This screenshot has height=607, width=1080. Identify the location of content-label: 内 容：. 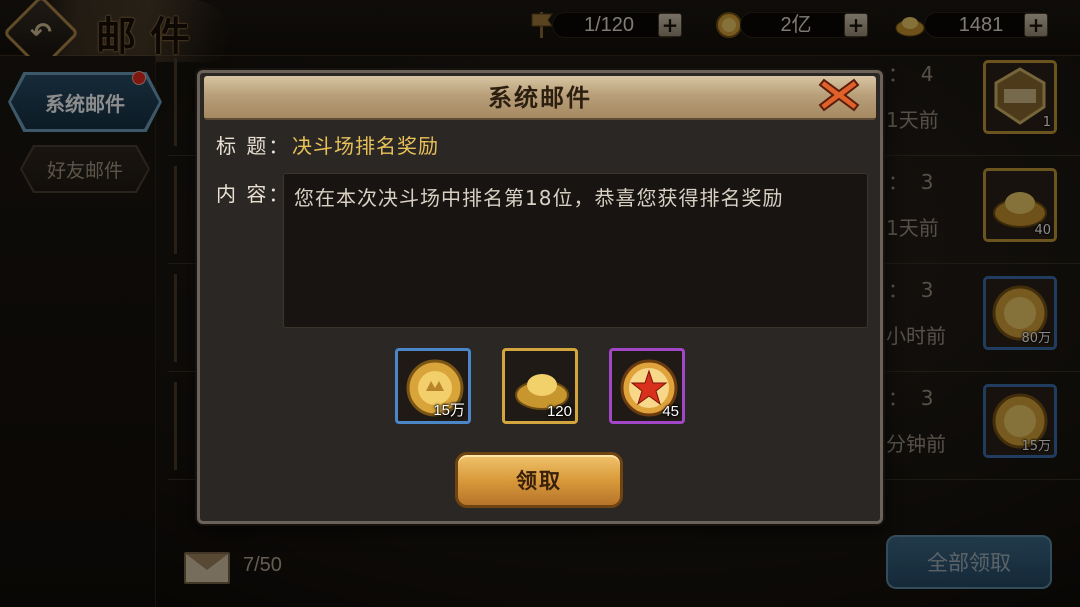
(253, 194).